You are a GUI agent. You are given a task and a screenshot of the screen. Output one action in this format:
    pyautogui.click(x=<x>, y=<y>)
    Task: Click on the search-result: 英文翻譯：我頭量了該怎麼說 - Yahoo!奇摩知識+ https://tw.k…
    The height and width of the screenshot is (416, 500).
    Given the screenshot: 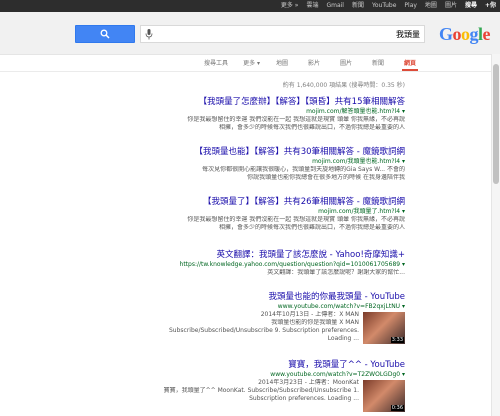 What is the action you would take?
    pyautogui.click(x=255, y=263)
    